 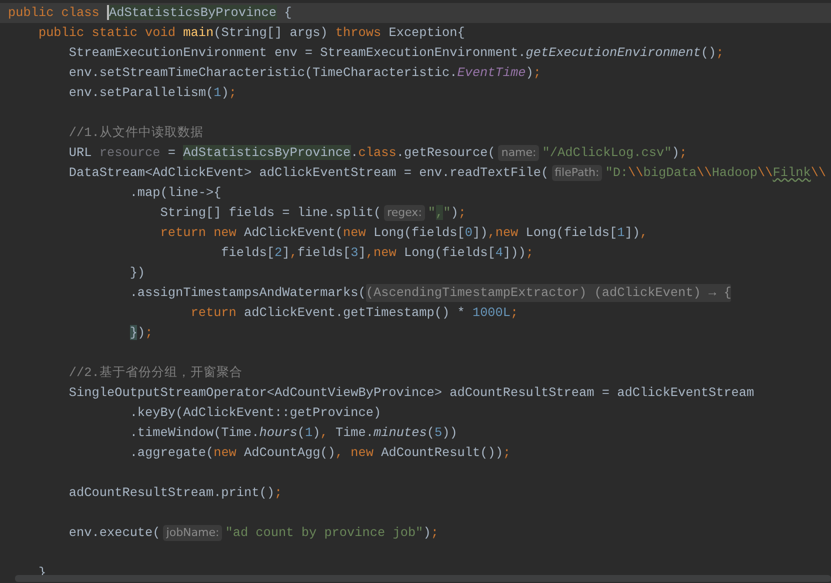 I want to click on code-text: .aggregate(new AdCountAgg(), new AdCountResult());, so click(x=319, y=453).